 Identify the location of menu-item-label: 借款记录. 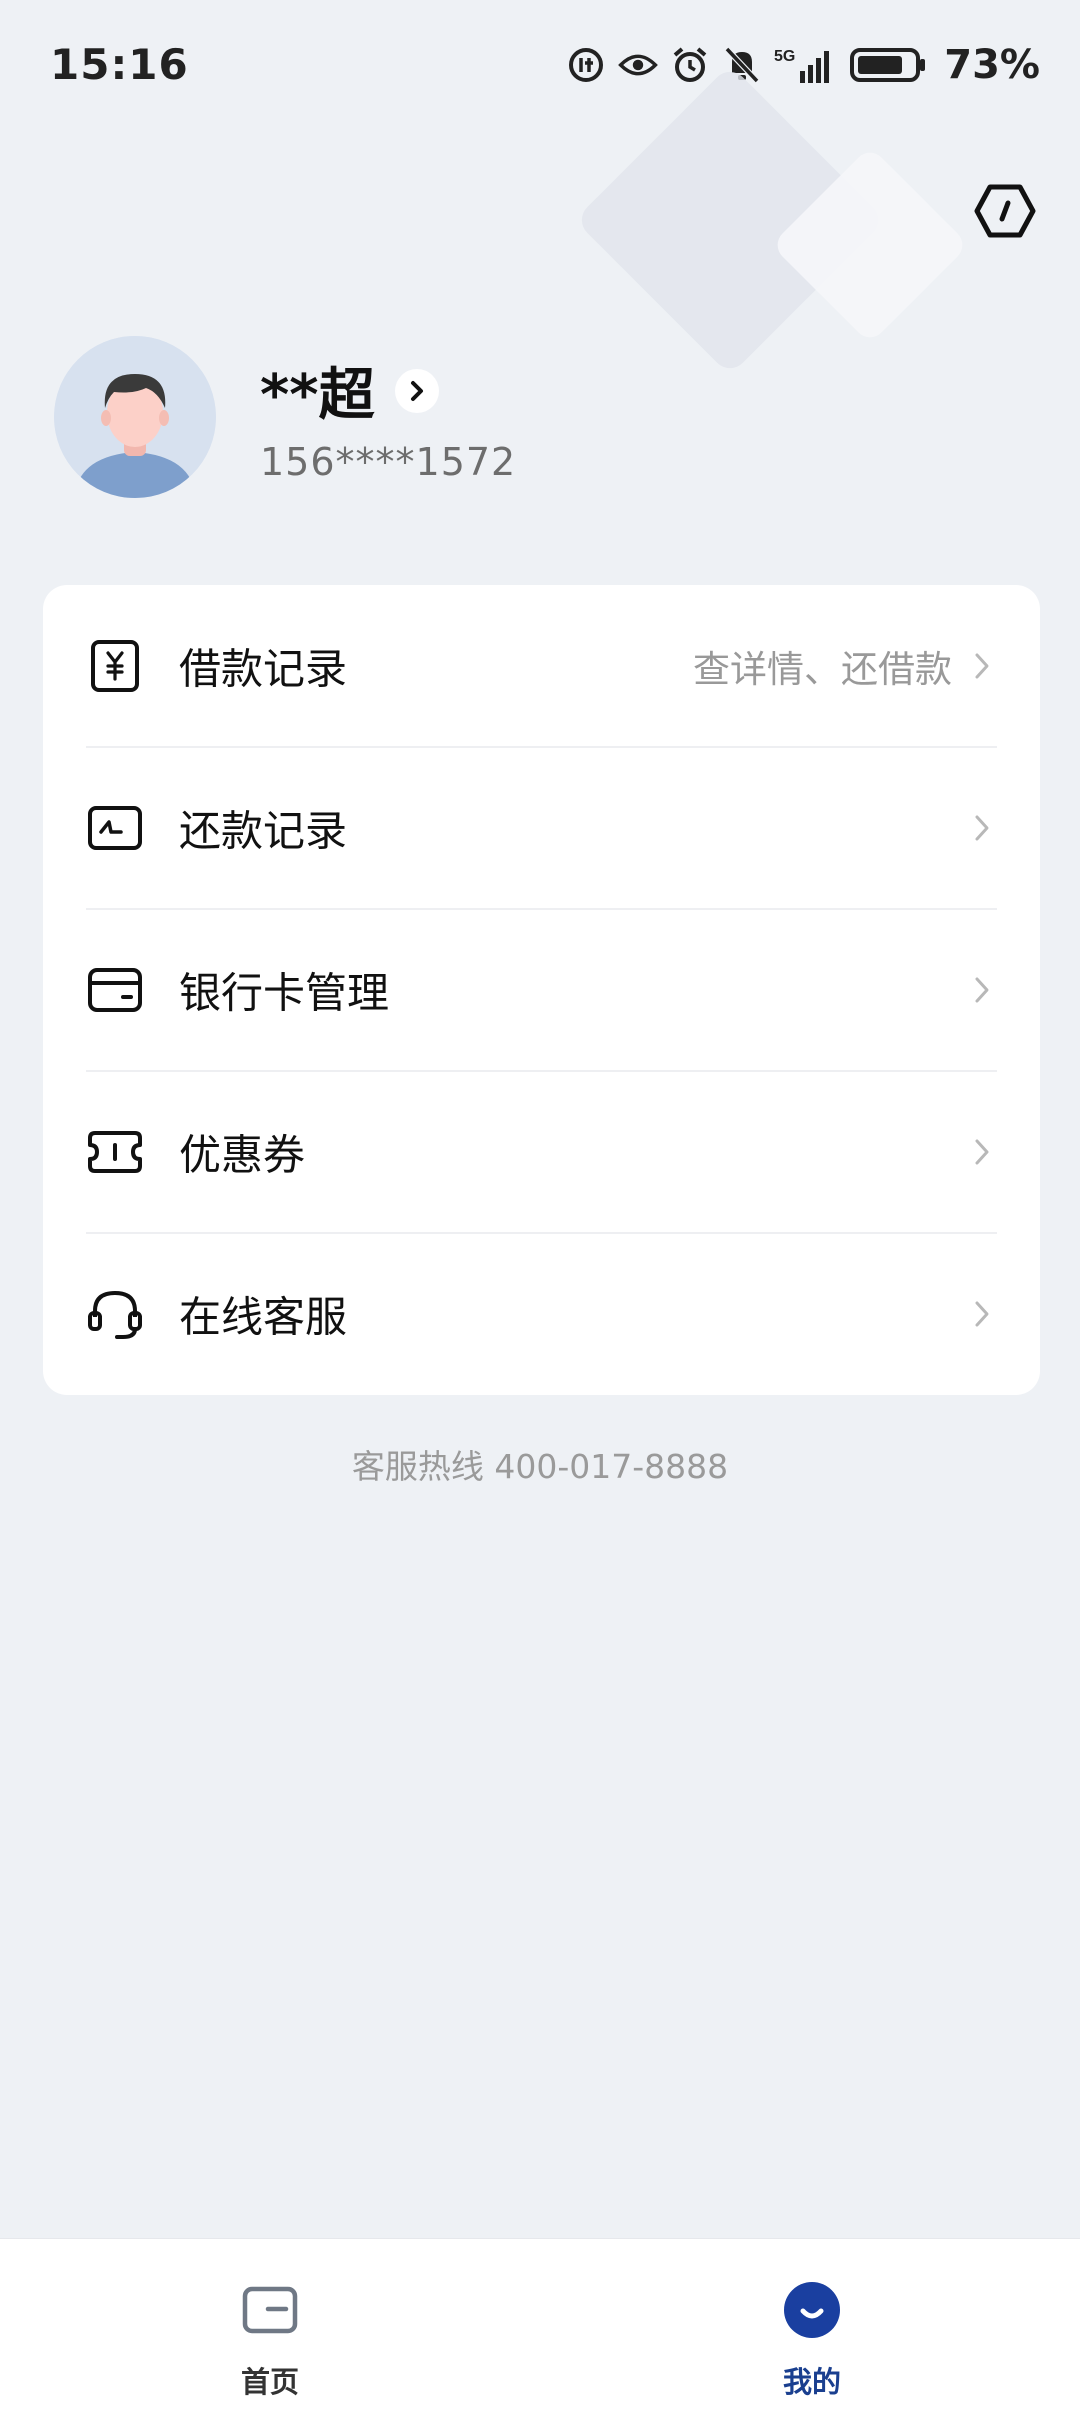
(263, 669).